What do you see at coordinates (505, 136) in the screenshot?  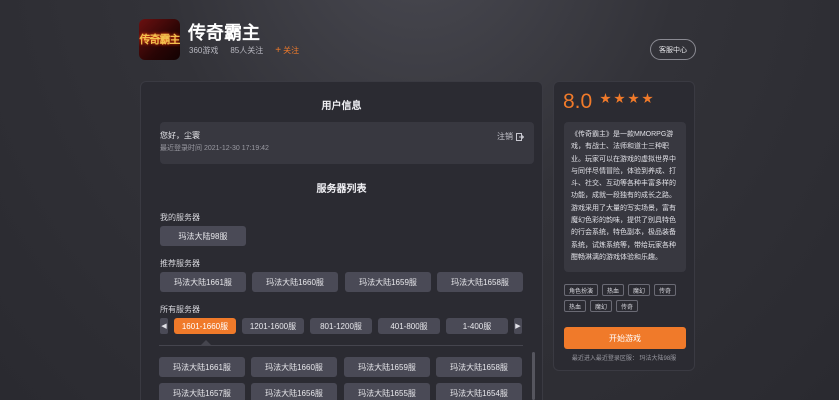 I see `logout-label: 注销` at bounding box center [505, 136].